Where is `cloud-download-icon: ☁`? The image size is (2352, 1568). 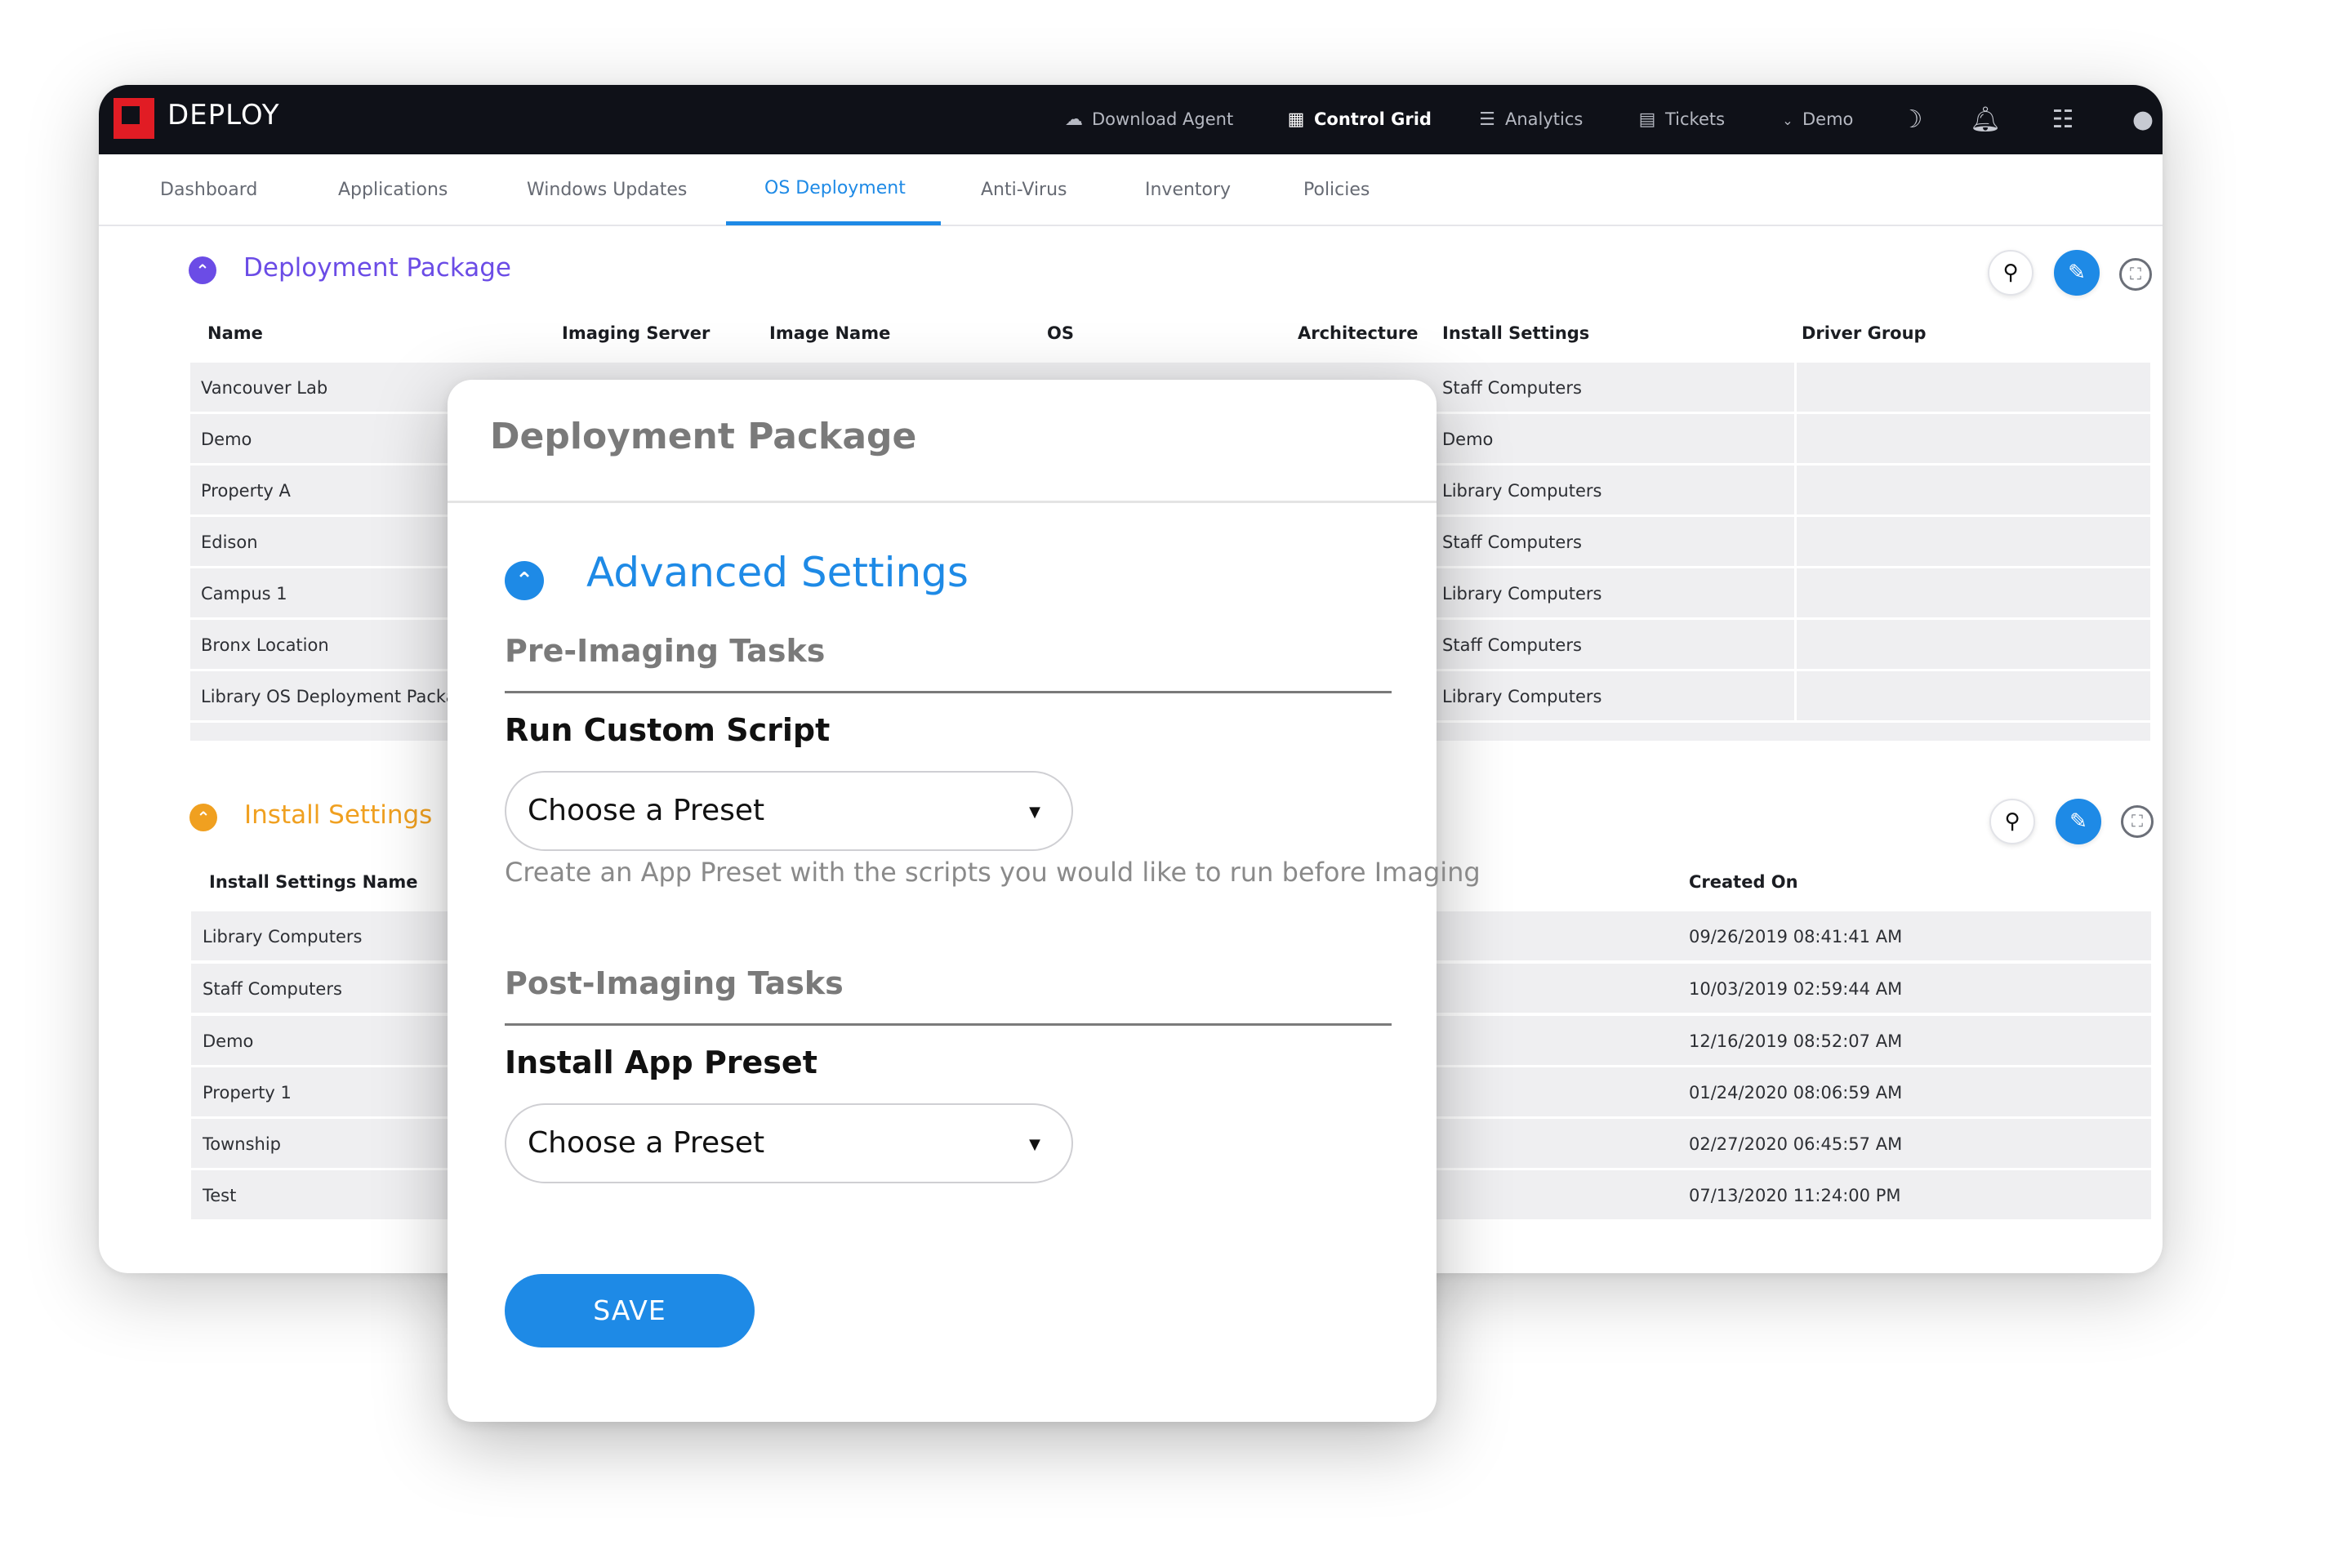 cloud-download-icon: ☁ is located at coordinates (1074, 119).